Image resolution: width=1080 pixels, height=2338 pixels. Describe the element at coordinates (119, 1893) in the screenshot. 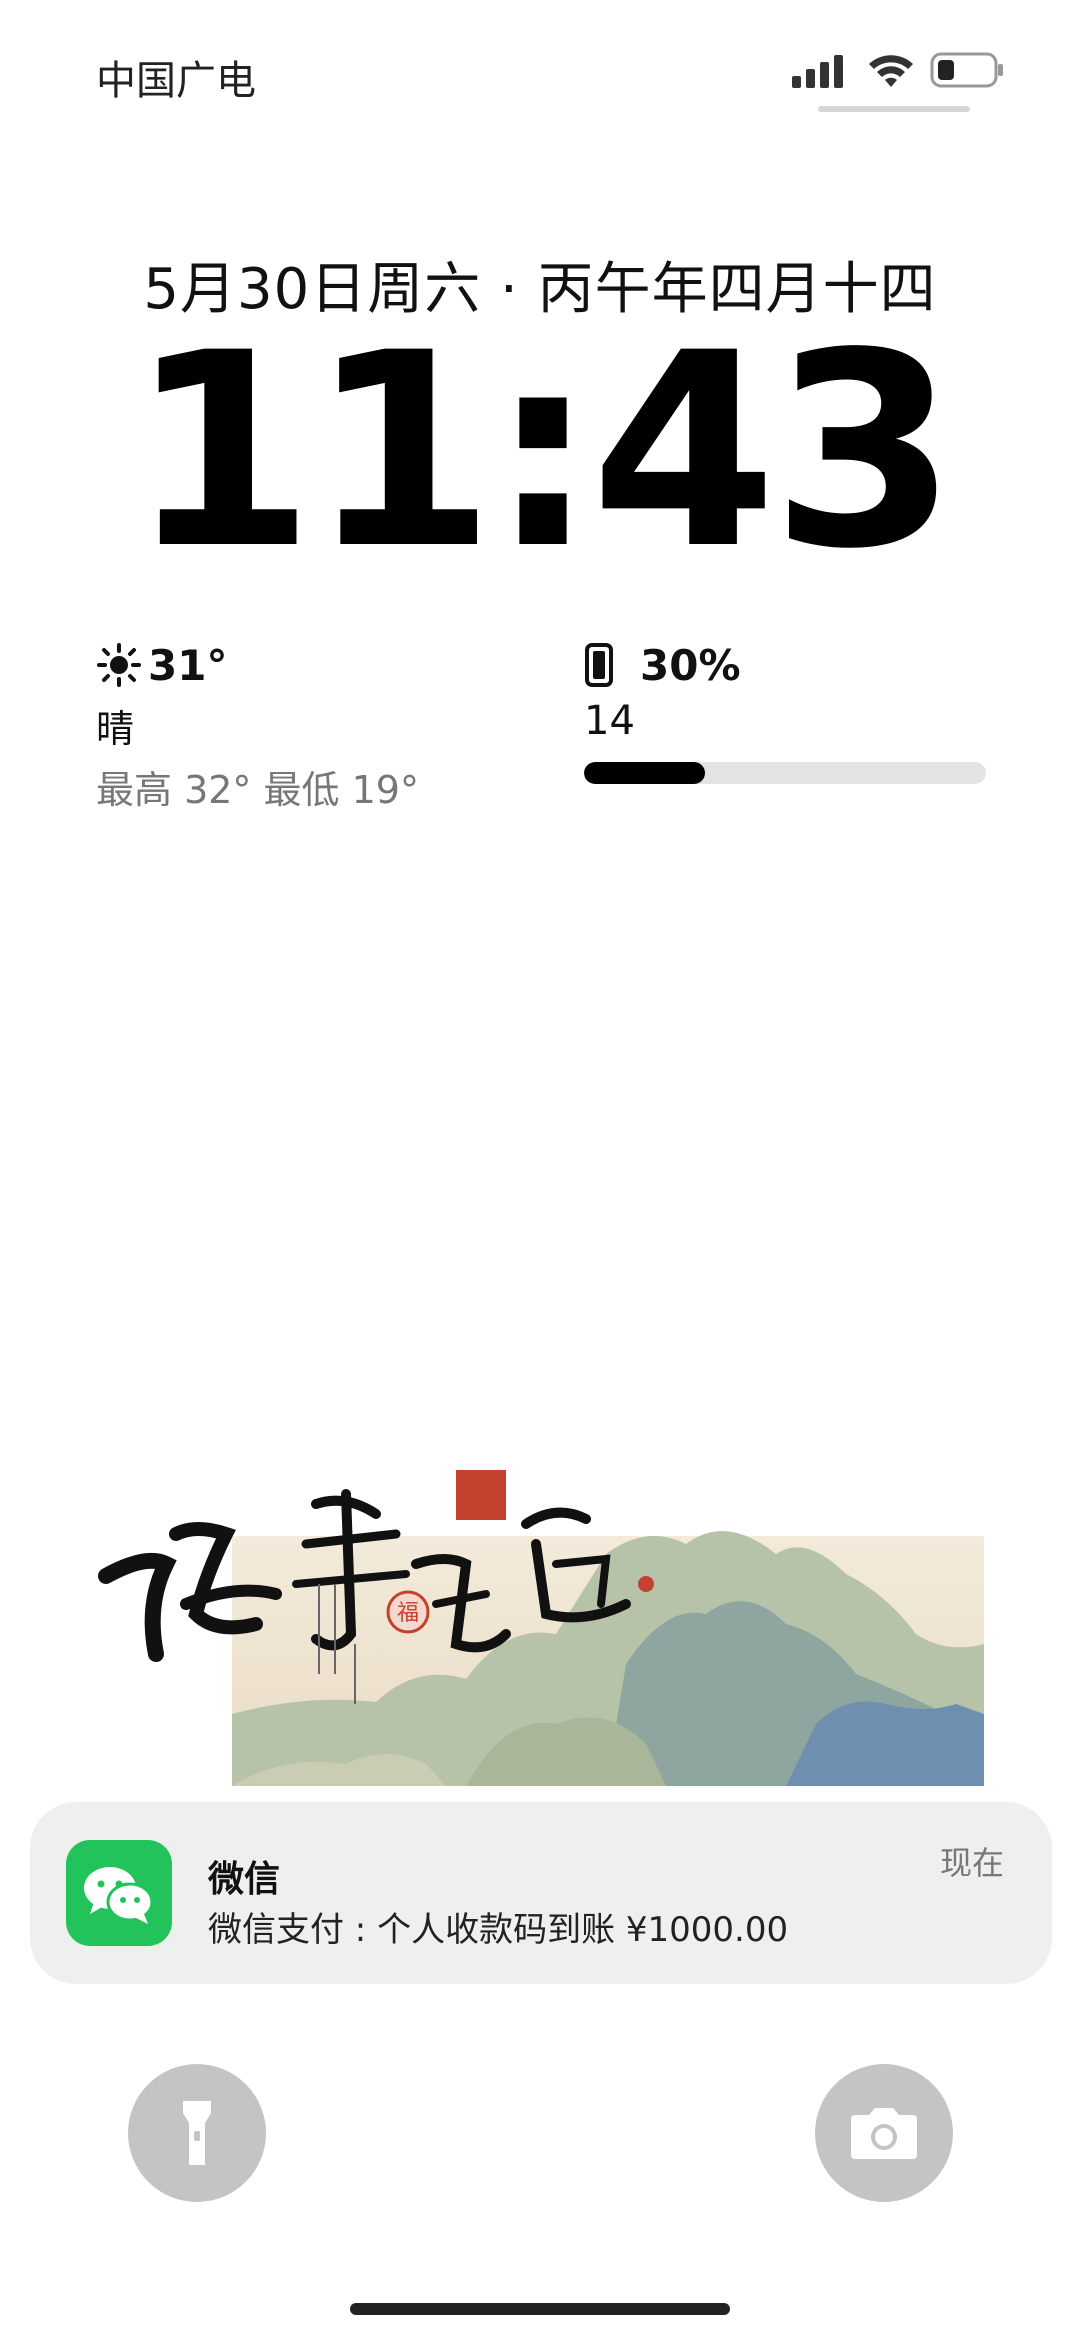

I see `wechat-icon` at that location.